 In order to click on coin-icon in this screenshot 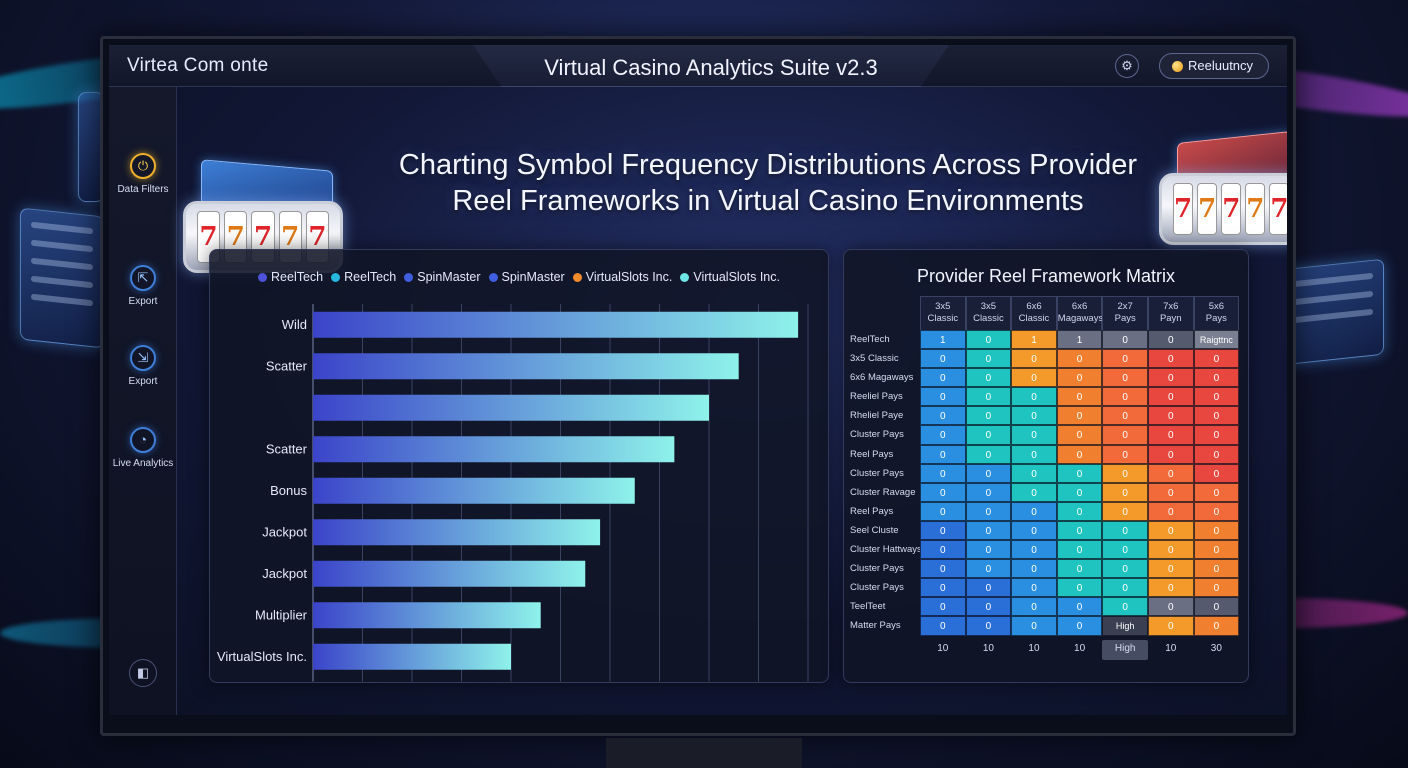, I will do `click(1177, 66)`.